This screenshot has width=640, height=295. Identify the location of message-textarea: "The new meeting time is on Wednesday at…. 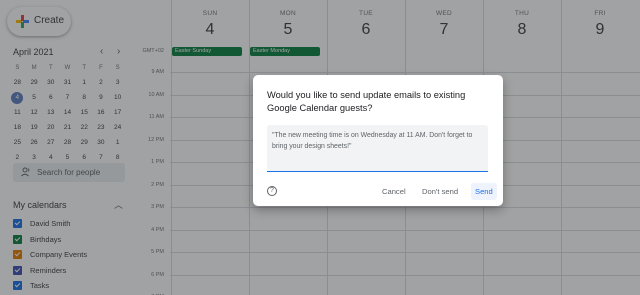
(377, 148).